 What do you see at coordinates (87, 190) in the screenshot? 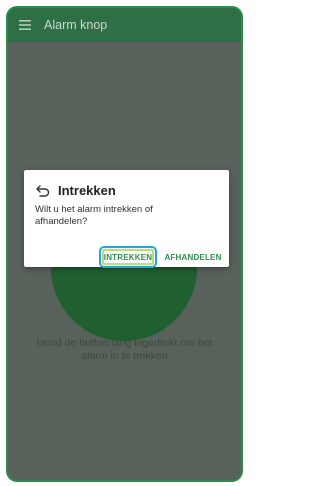
I see `dialog-title: Intrekken` at bounding box center [87, 190].